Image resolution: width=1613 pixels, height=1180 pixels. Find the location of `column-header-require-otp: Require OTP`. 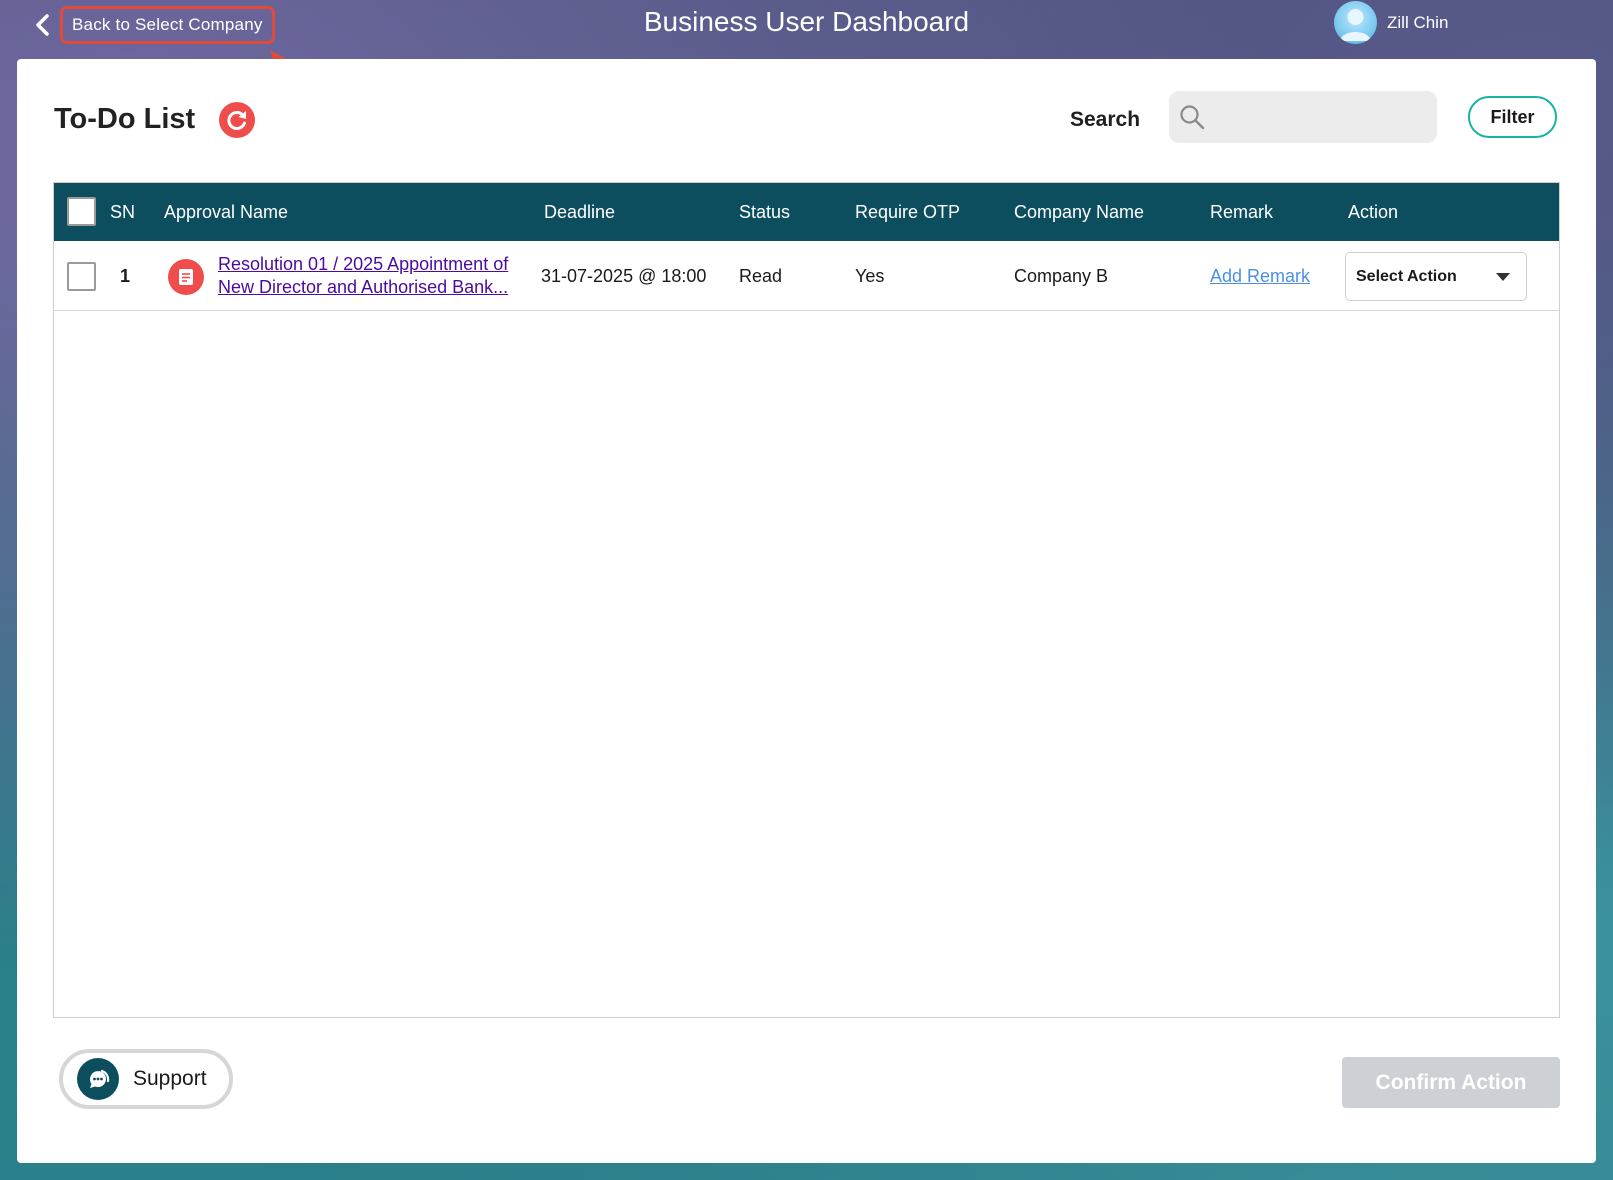

column-header-require-otp: Require OTP is located at coordinates (908, 212).